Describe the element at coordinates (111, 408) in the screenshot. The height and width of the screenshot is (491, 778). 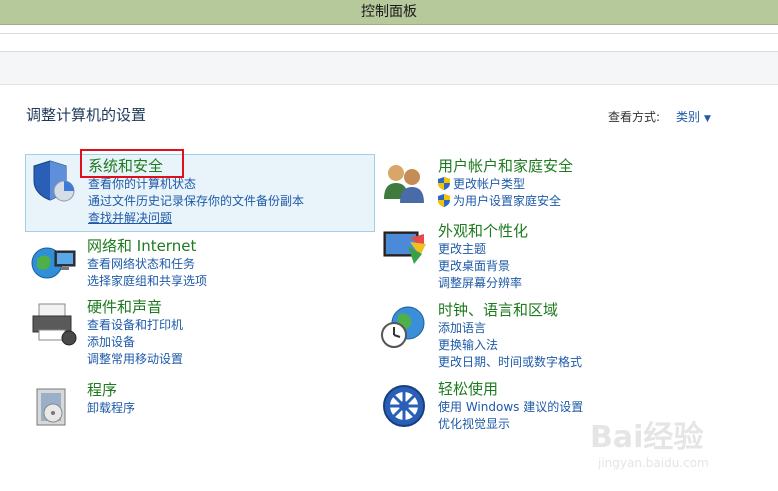
I see `link-uninstall-program: 卸载程序` at that location.